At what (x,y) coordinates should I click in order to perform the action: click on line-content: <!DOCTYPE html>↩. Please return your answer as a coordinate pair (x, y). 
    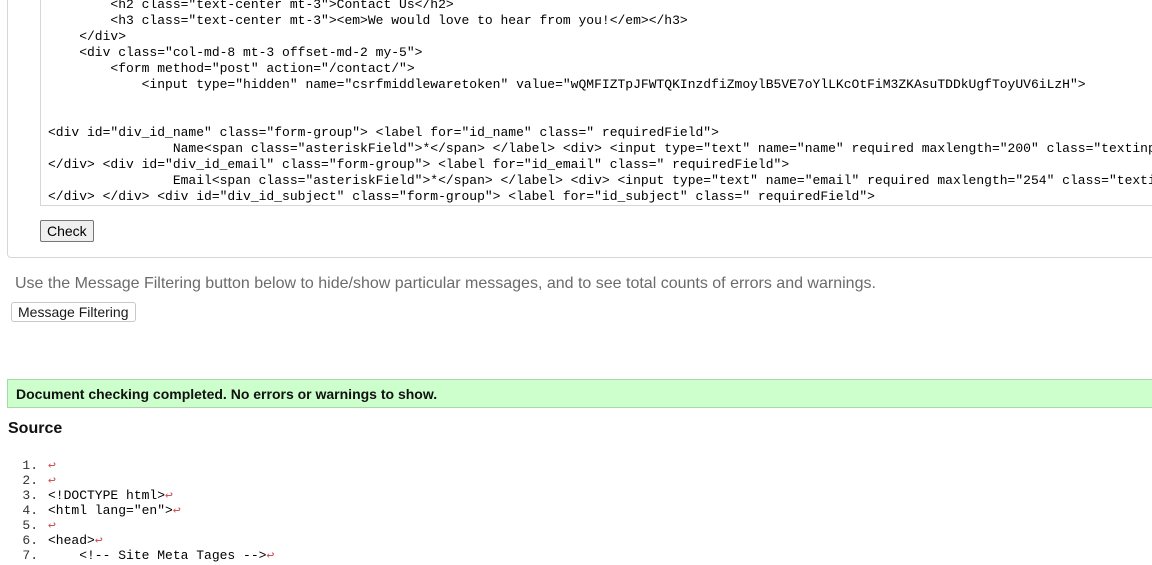
    Looking at the image, I should click on (110, 495).